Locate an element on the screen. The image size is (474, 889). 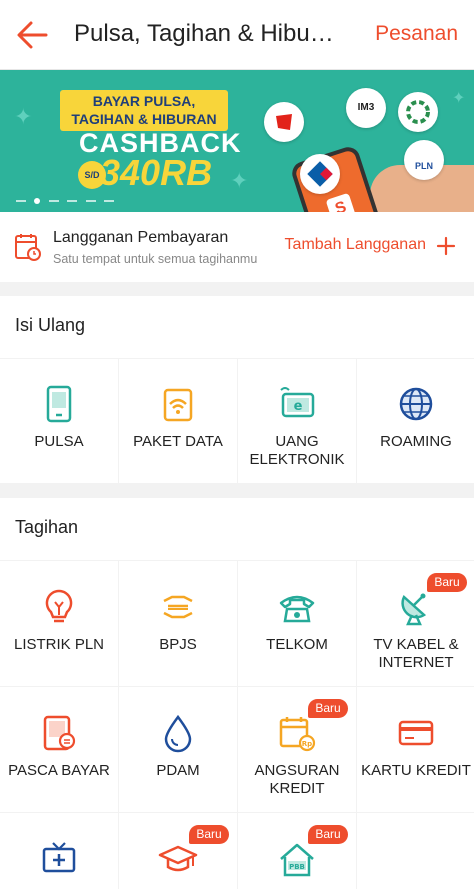
banner-amount: 340RB is located at coordinates (156, 172).